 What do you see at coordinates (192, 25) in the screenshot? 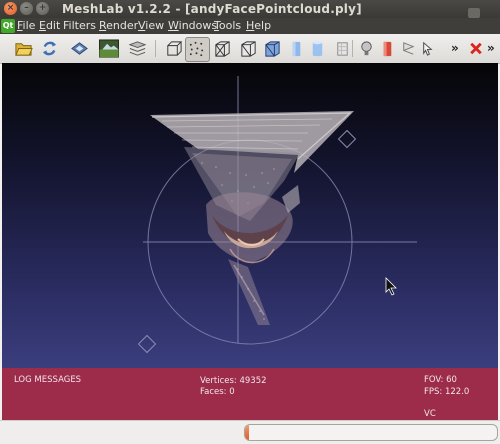
I see `menu-windows: Windows` at bounding box center [192, 25].